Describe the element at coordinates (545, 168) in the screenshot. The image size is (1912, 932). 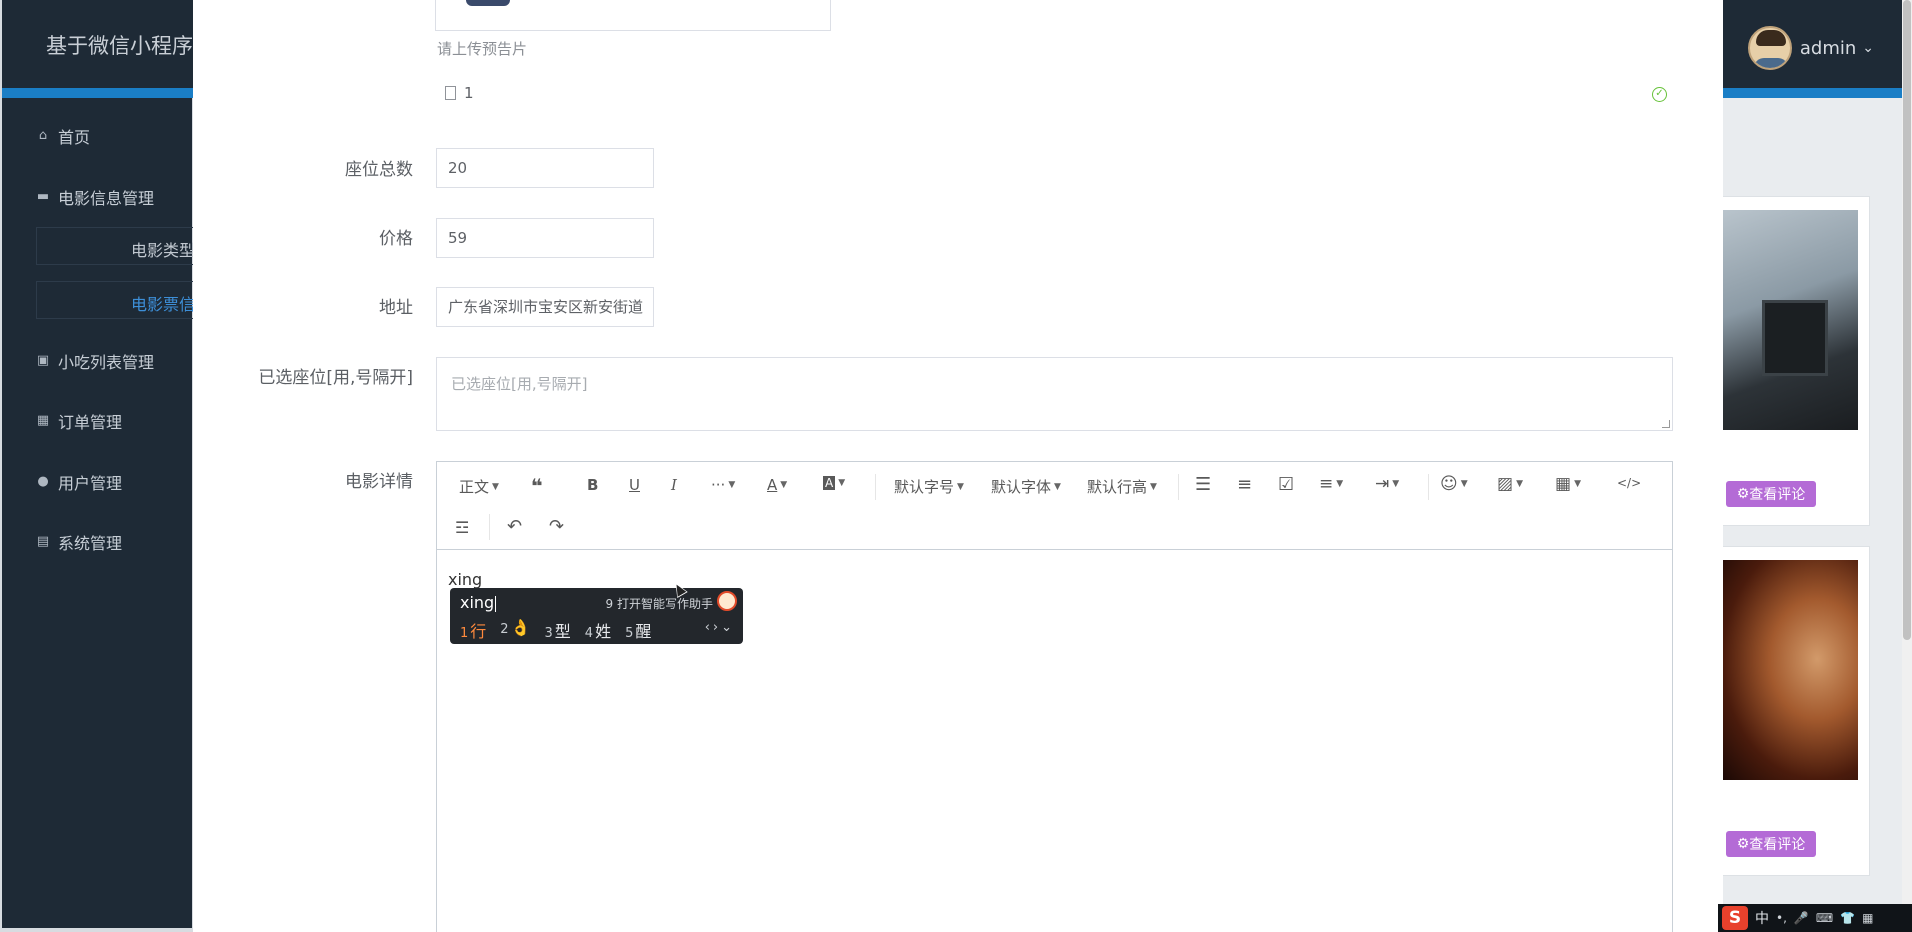
I see `seats-input: 20` at that location.